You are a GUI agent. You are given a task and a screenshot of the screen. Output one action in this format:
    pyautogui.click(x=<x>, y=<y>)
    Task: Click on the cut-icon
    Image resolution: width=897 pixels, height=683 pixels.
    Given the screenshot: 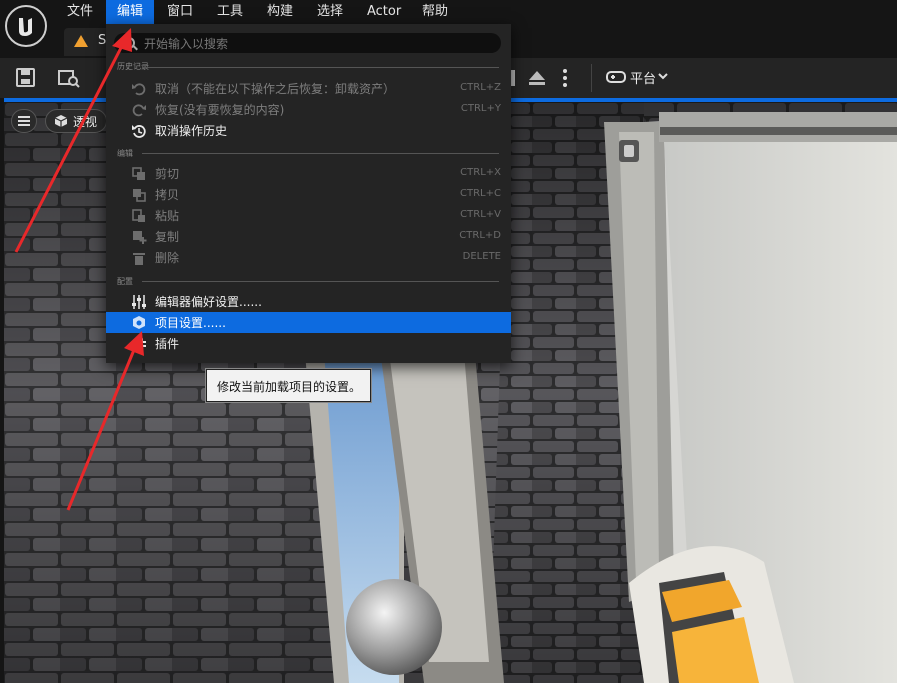 What is the action you would take?
    pyautogui.click(x=138, y=173)
    